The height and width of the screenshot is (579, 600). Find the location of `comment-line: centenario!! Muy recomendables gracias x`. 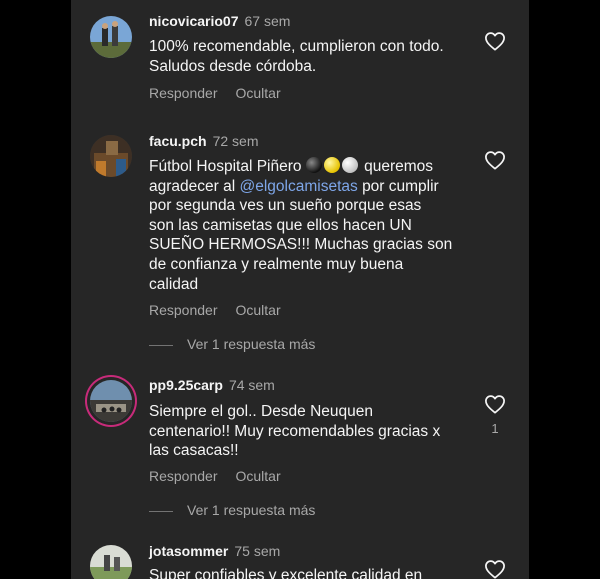

comment-line: centenario!! Muy recomendables gracias x is located at coordinates (295, 431).